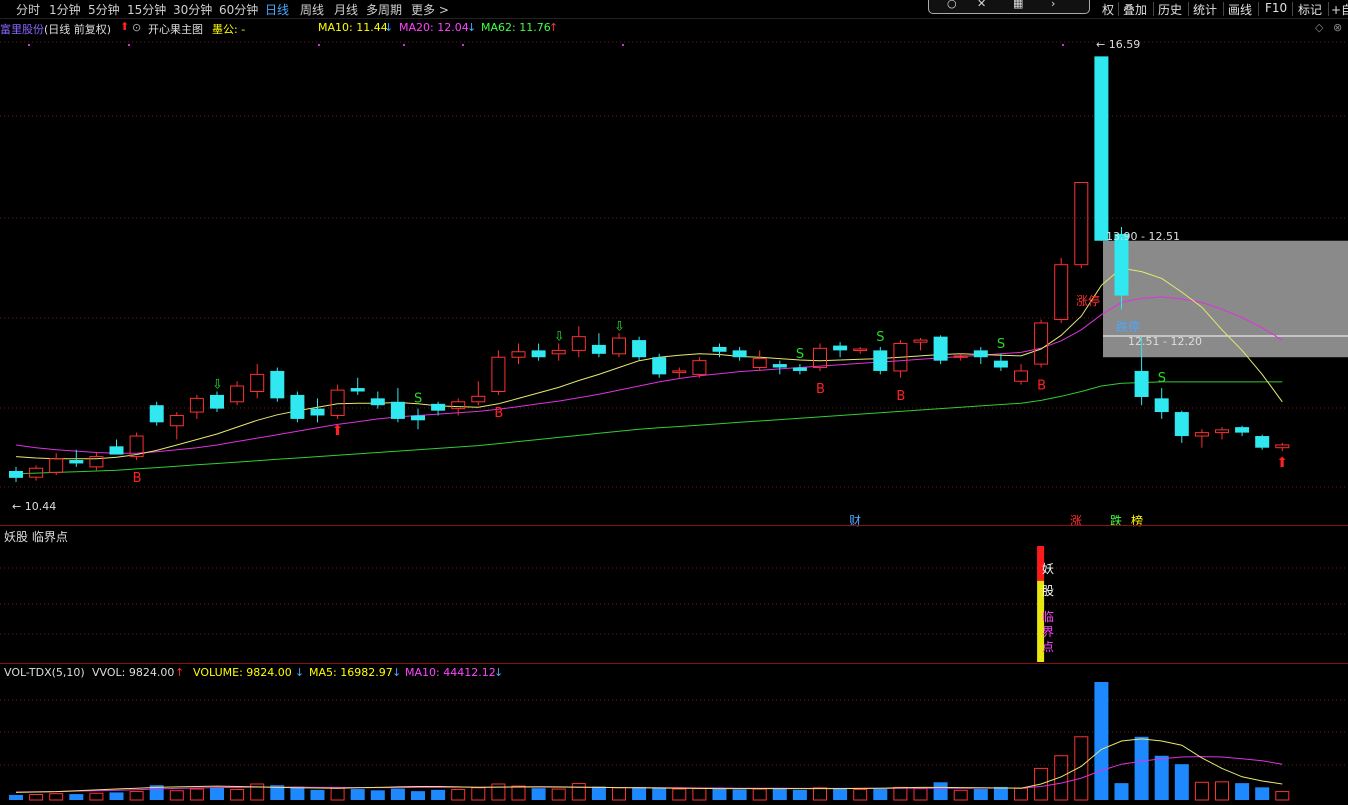  What do you see at coordinates (1116, 520) in the screenshot?
I see `die-mark: 跌` at bounding box center [1116, 520].